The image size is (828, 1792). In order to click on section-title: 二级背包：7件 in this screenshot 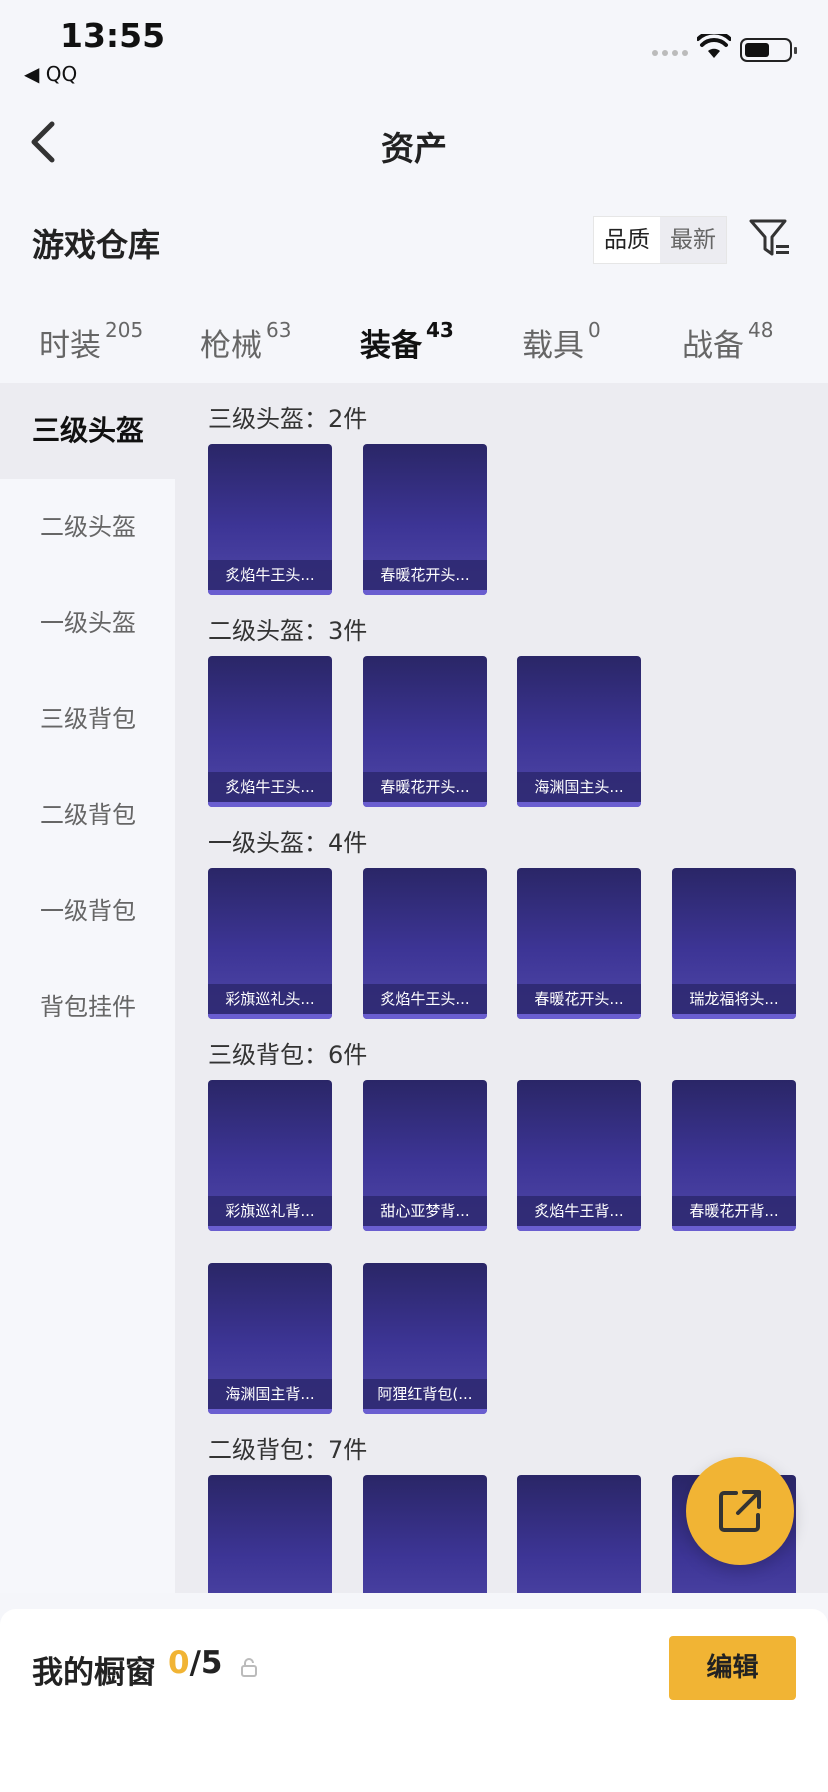, I will do `click(288, 1450)`.